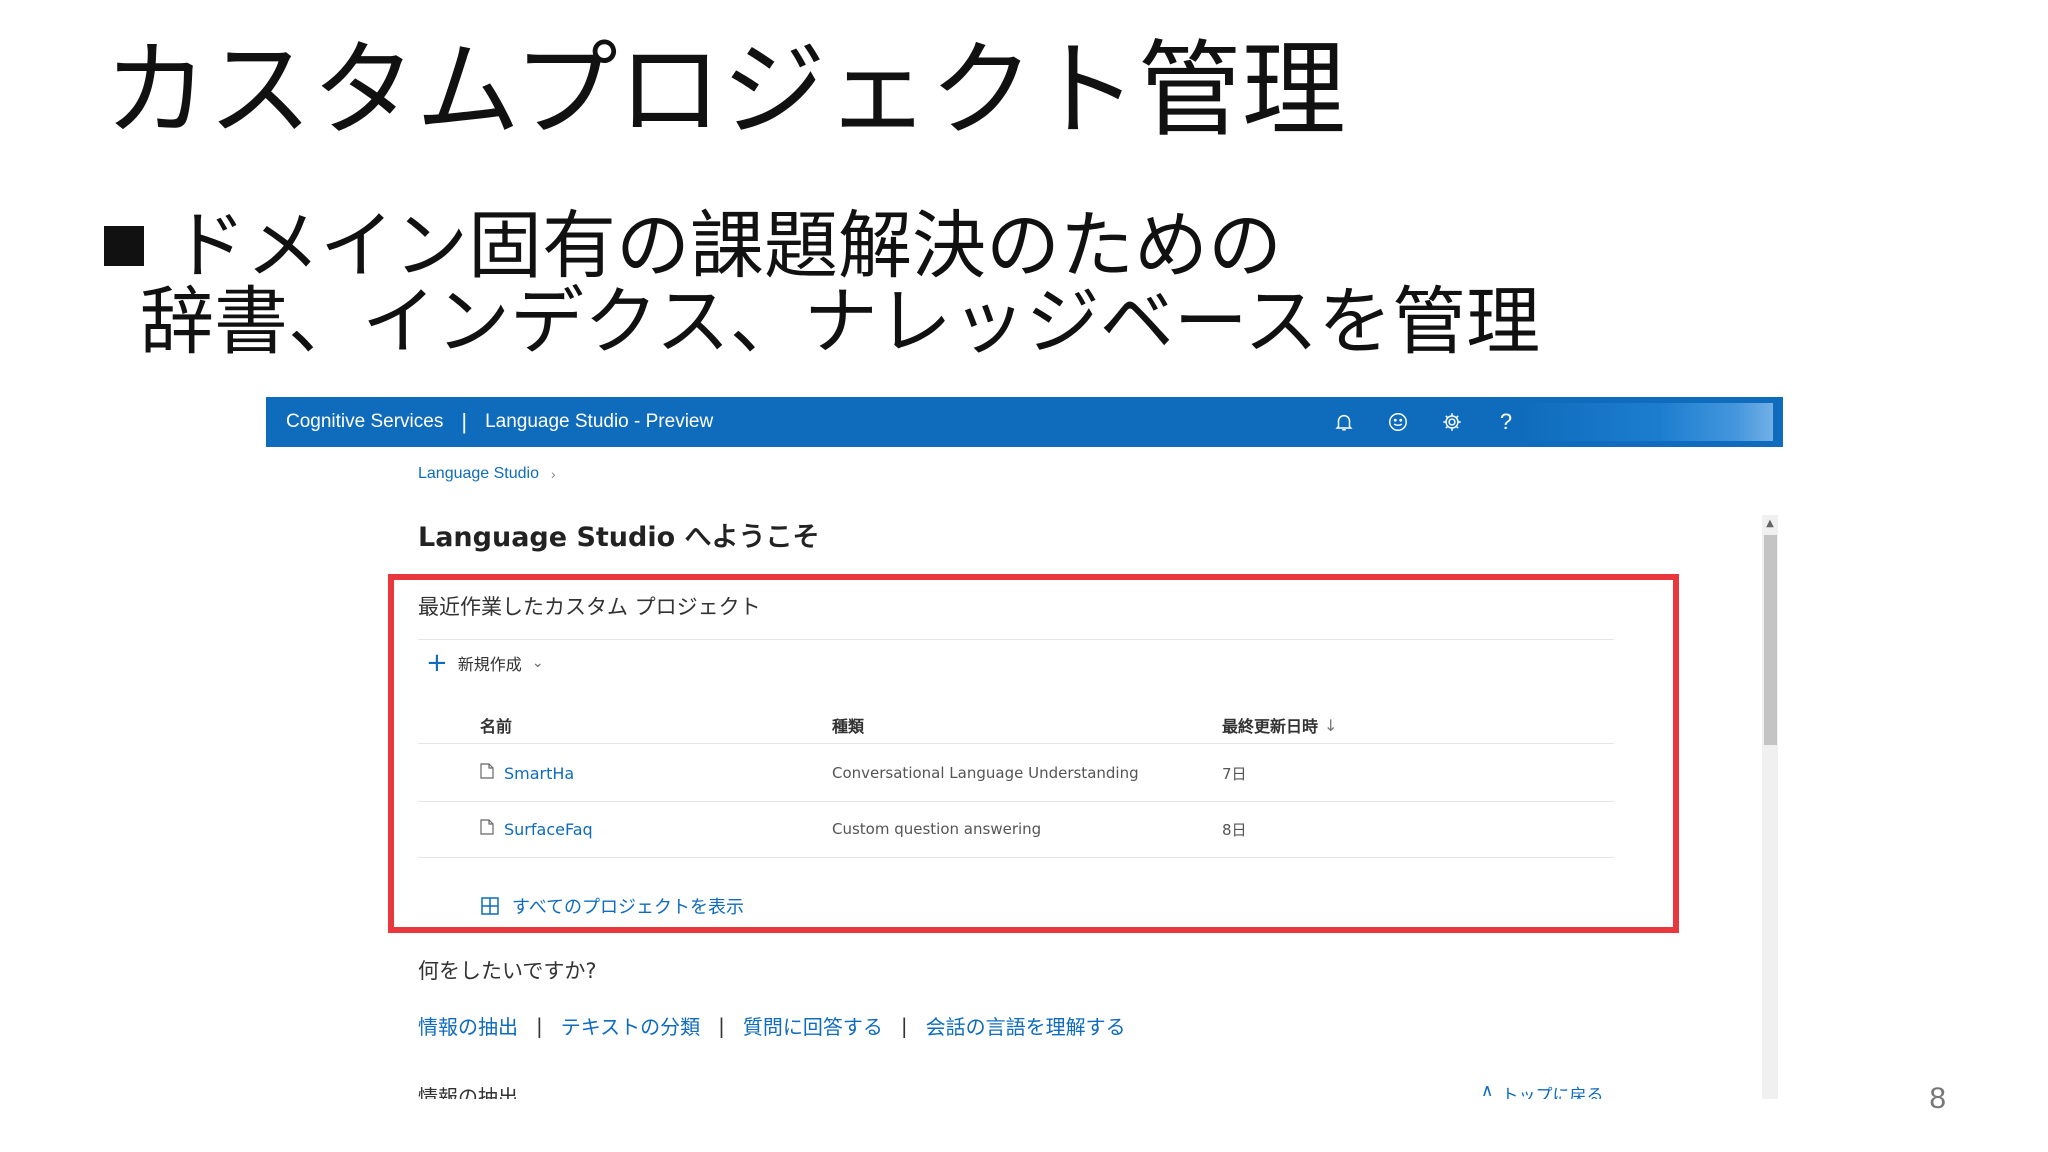 This screenshot has height=1152, width=2048. I want to click on column-header-type: 種類, so click(848, 725).